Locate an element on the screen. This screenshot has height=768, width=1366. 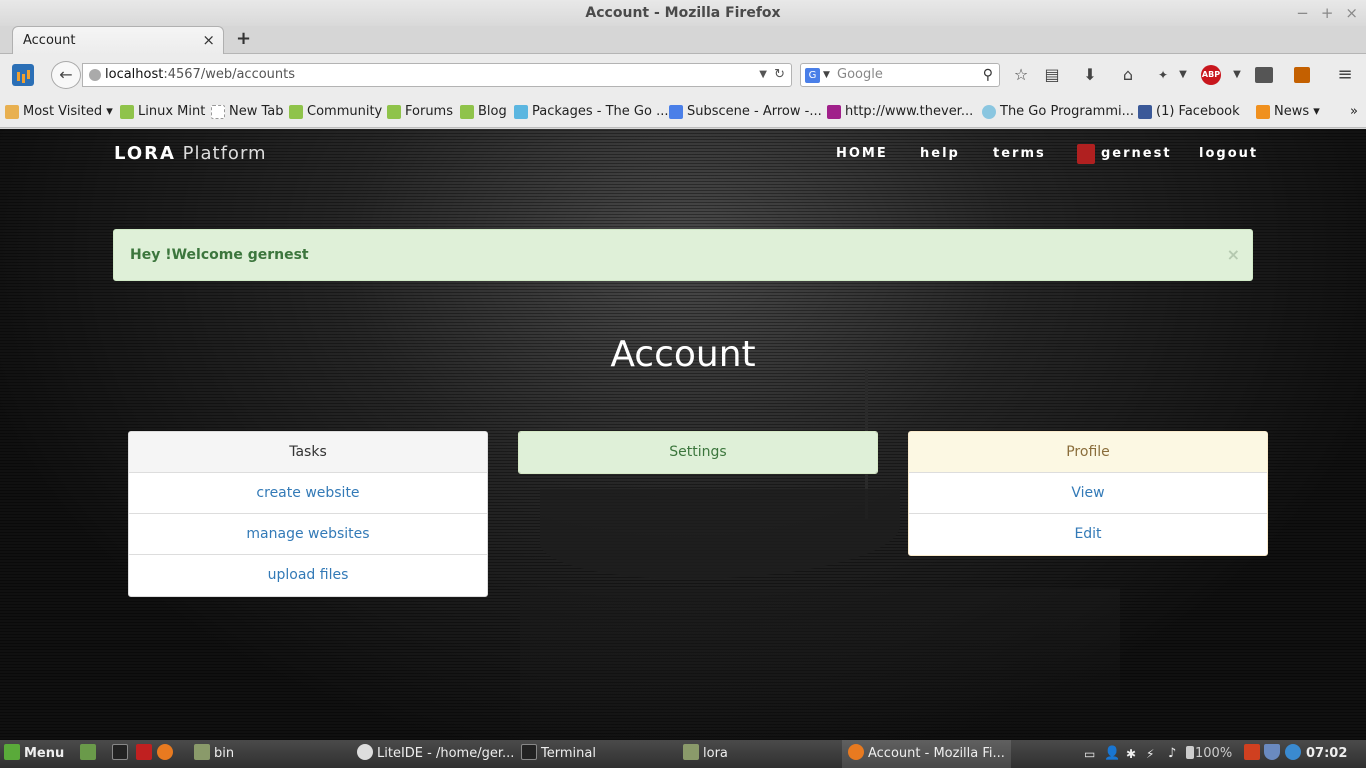
bookmark-forums: Forums is located at coordinates (420, 112).